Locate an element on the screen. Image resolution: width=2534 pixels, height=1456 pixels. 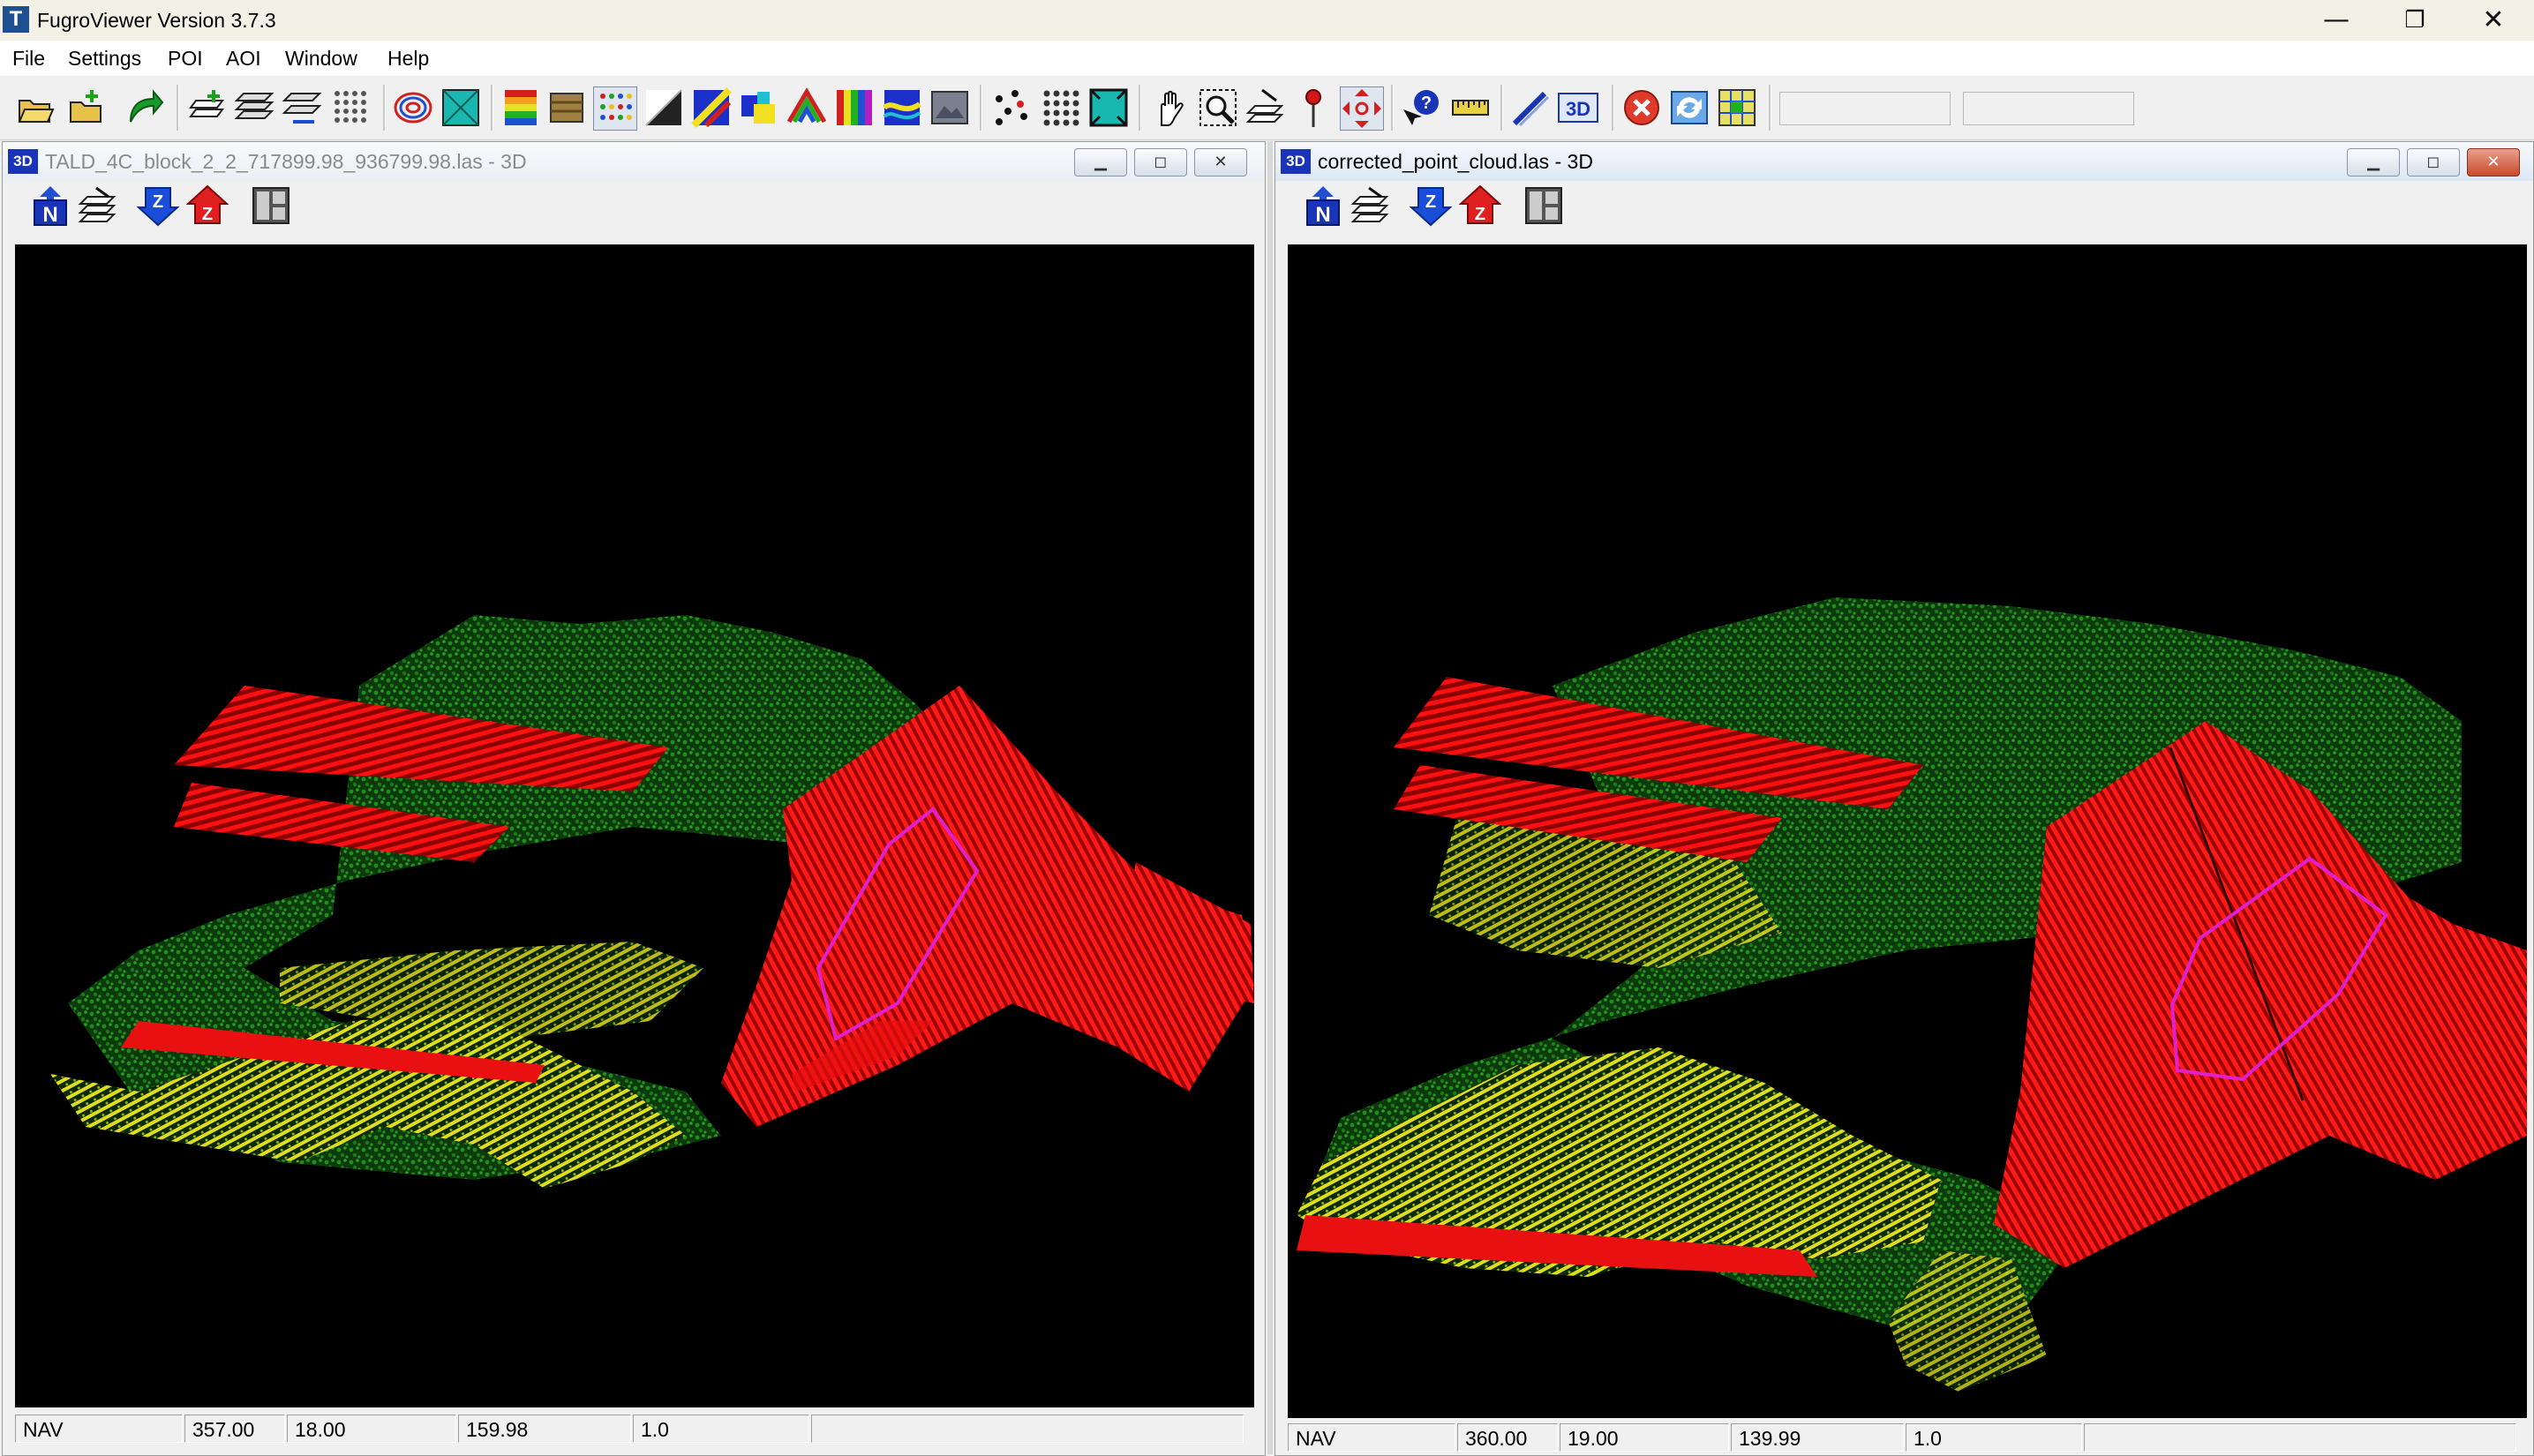
identify-icon: ? is located at coordinates (1421, 107).